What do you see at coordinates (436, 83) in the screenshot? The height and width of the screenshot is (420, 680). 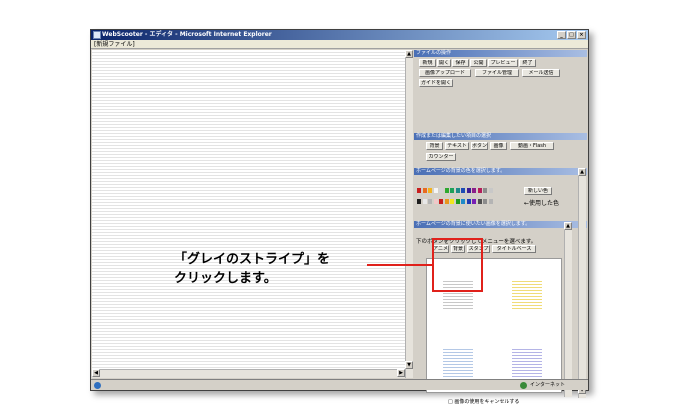 I see `open-guide-button: ガイドを開く` at bounding box center [436, 83].